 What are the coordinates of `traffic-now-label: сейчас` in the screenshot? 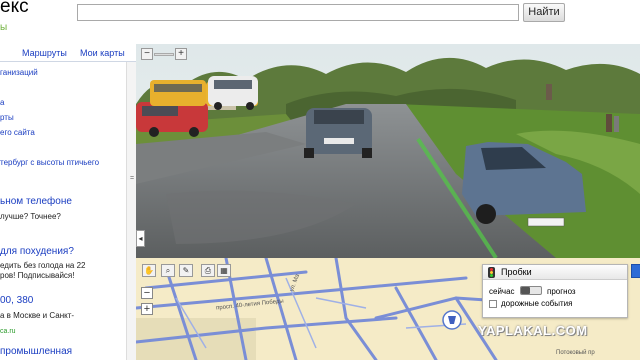 It's located at (502, 291).